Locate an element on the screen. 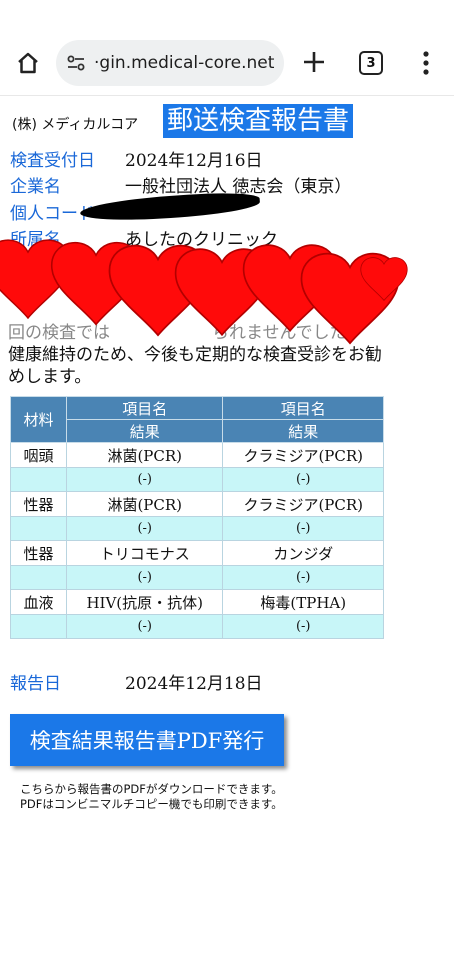 This screenshot has height=960, width=454. pdf-note-line-2: PDFはコンビニマルチコピー機でも印刷できます。 is located at coordinates (151, 804).